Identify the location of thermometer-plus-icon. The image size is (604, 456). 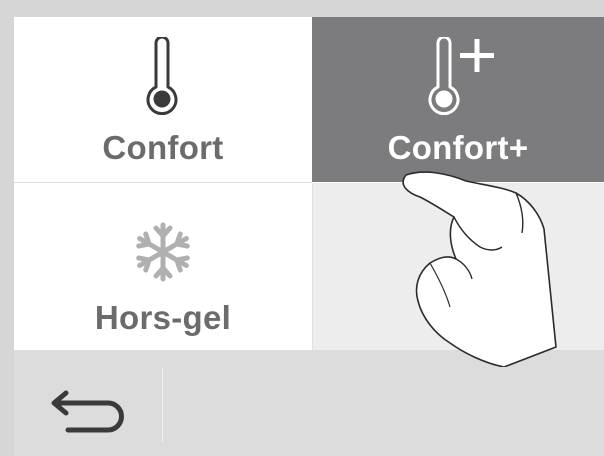
(461, 76).